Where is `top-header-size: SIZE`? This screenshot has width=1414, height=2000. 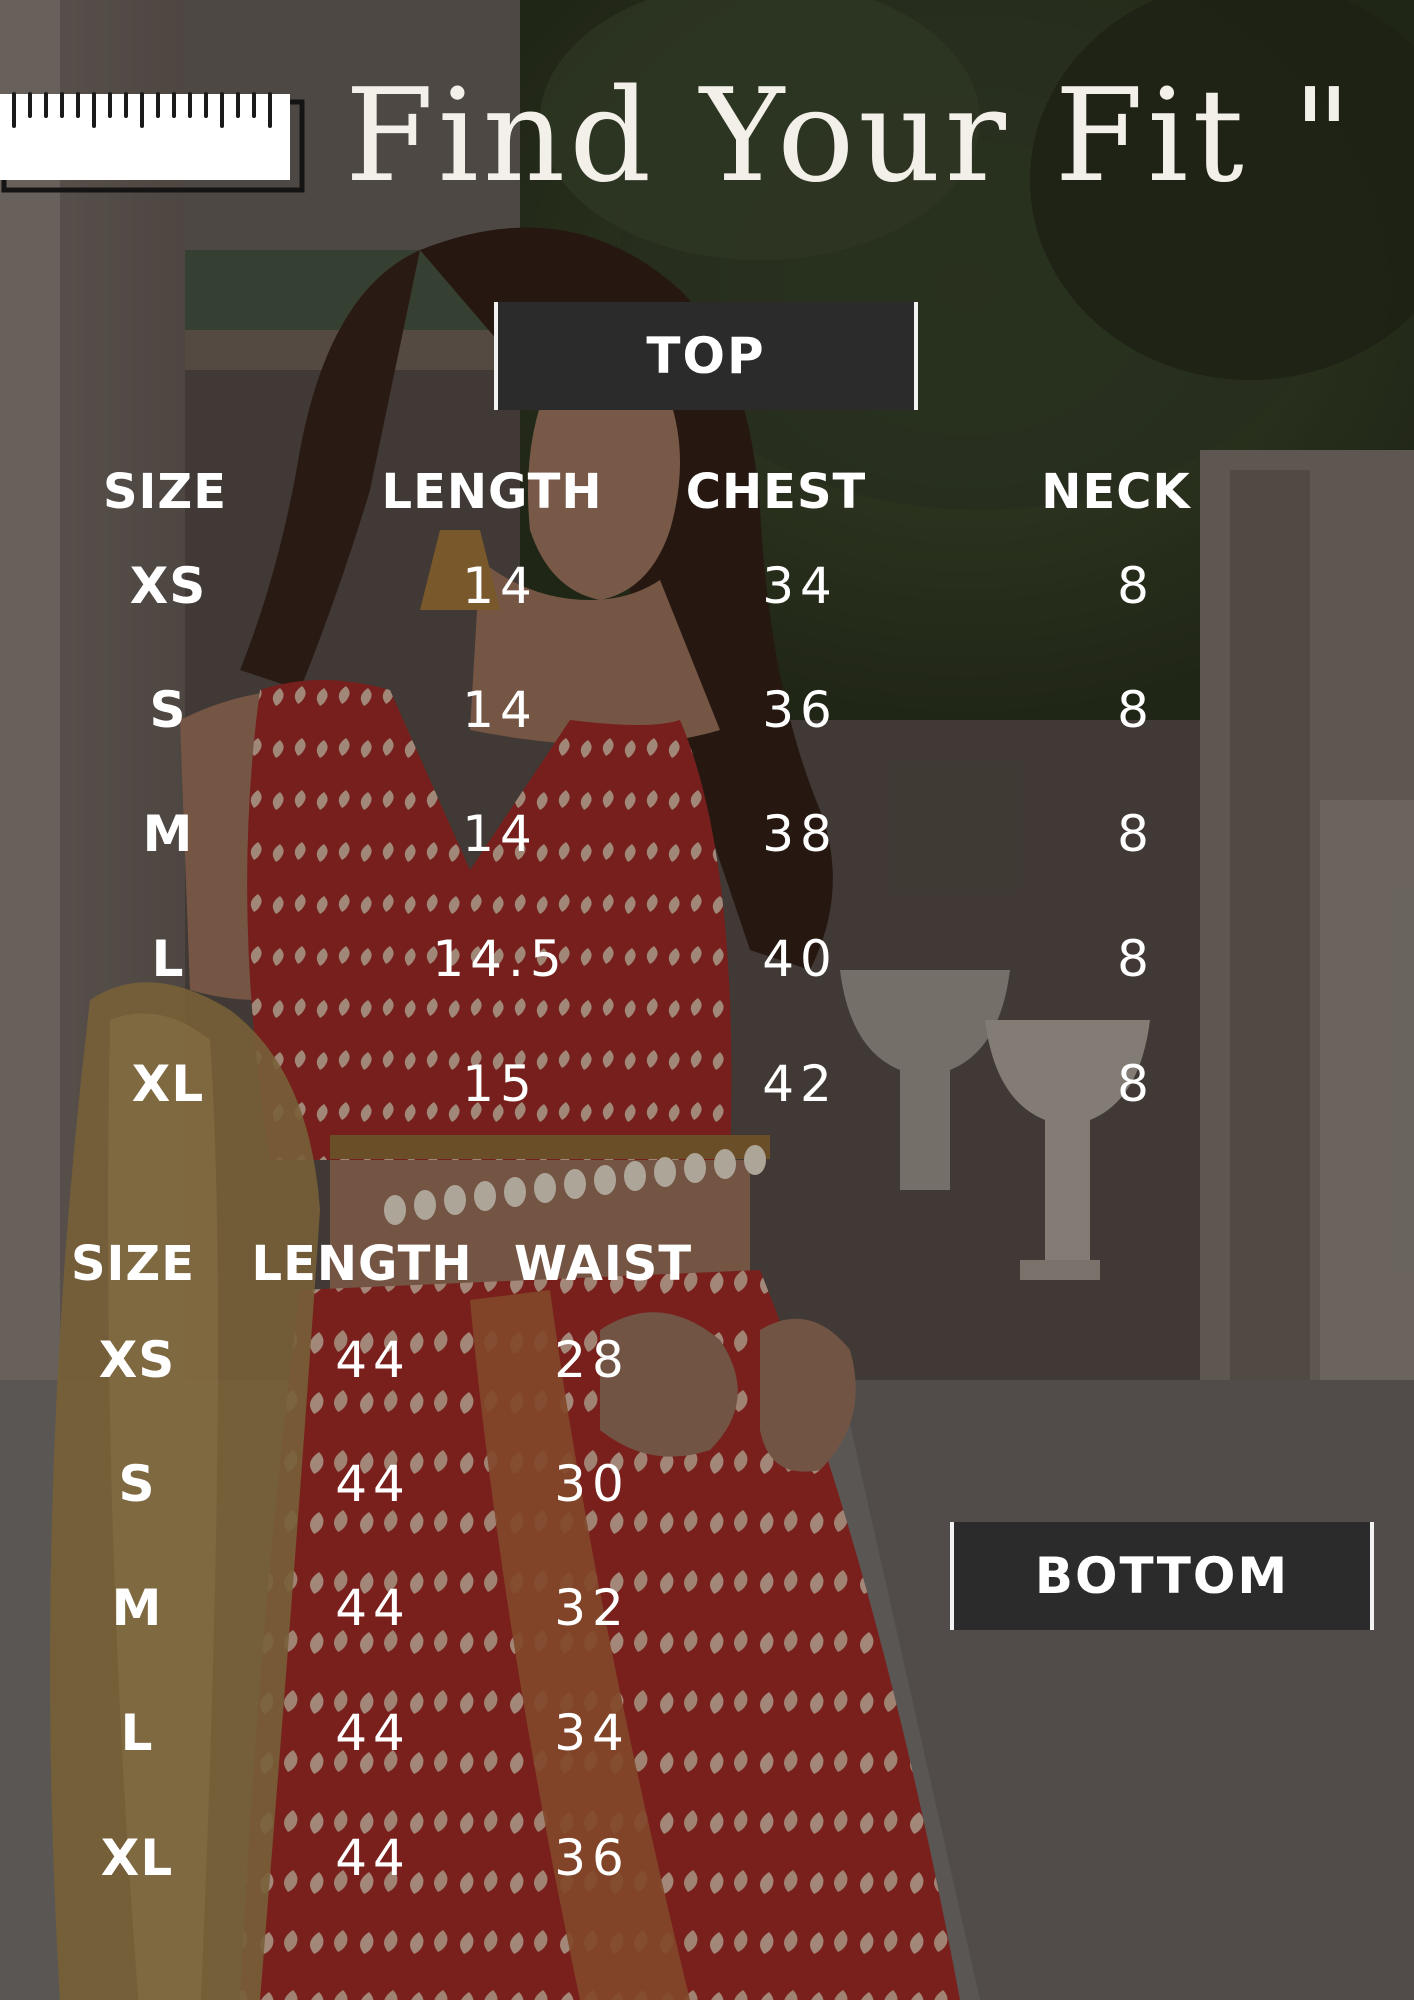
top-header-size: SIZE is located at coordinates (165, 492).